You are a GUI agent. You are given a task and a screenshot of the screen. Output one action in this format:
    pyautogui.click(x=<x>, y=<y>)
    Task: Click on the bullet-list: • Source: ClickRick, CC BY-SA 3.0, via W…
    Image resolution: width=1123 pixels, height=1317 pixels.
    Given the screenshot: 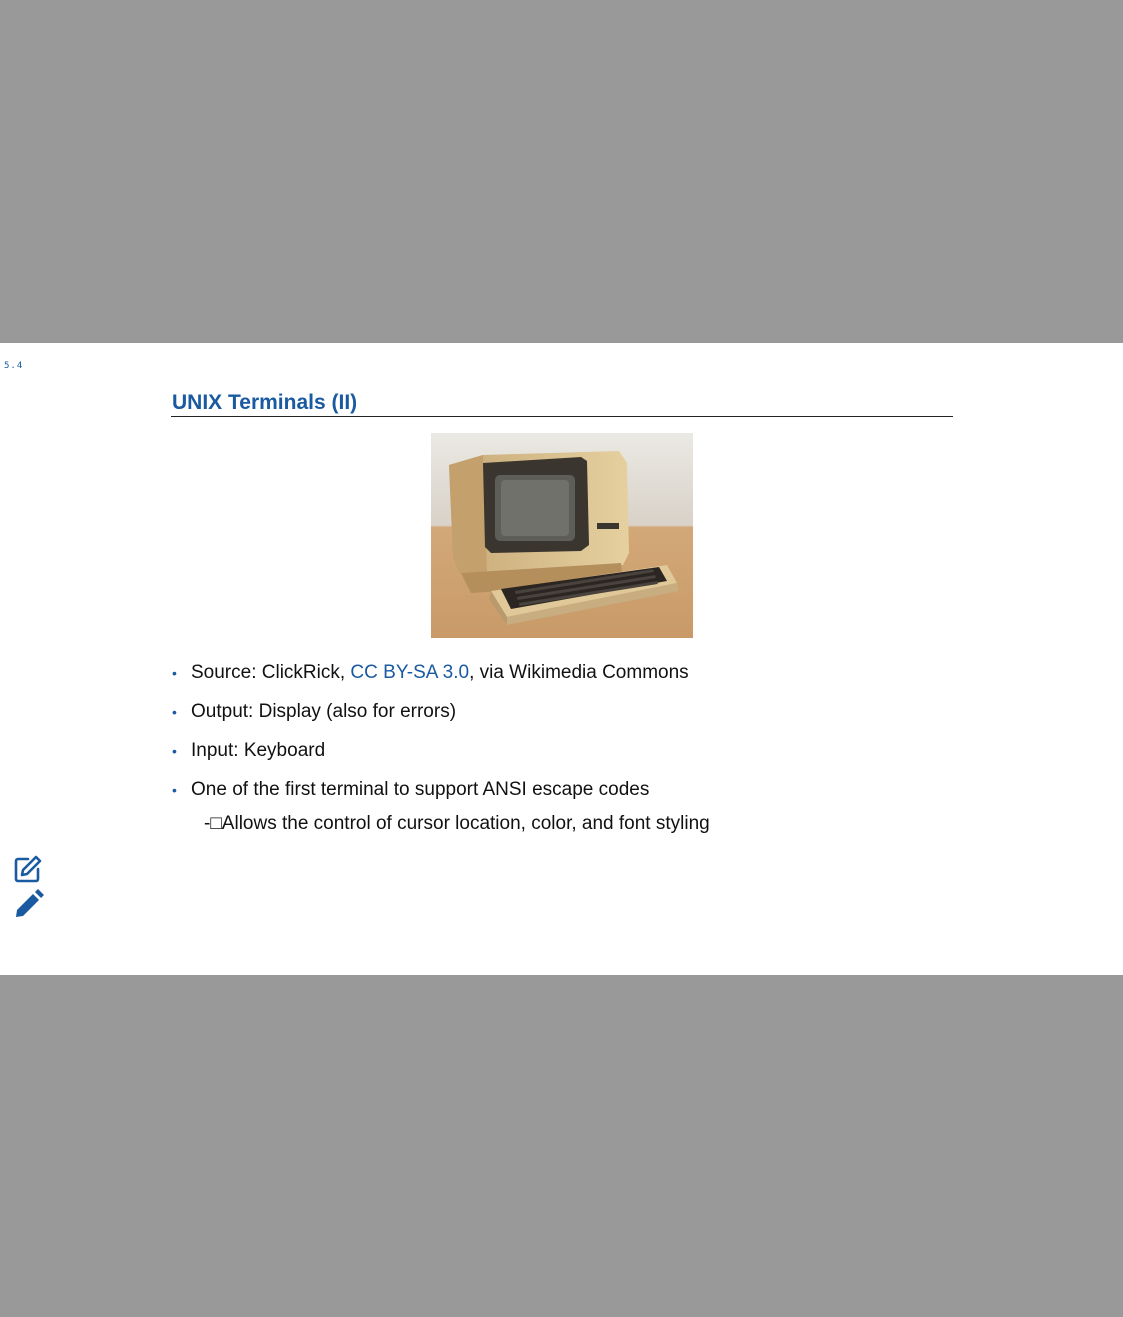 What is the action you would take?
    pyautogui.click(x=562, y=739)
    